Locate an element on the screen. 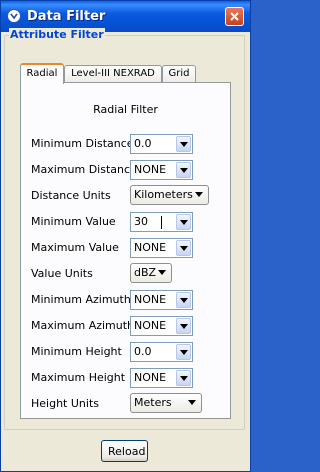 This screenshot has height=472, width=320. attribute-filter-label: Attribute Filter is located at coordinates (57, 34).